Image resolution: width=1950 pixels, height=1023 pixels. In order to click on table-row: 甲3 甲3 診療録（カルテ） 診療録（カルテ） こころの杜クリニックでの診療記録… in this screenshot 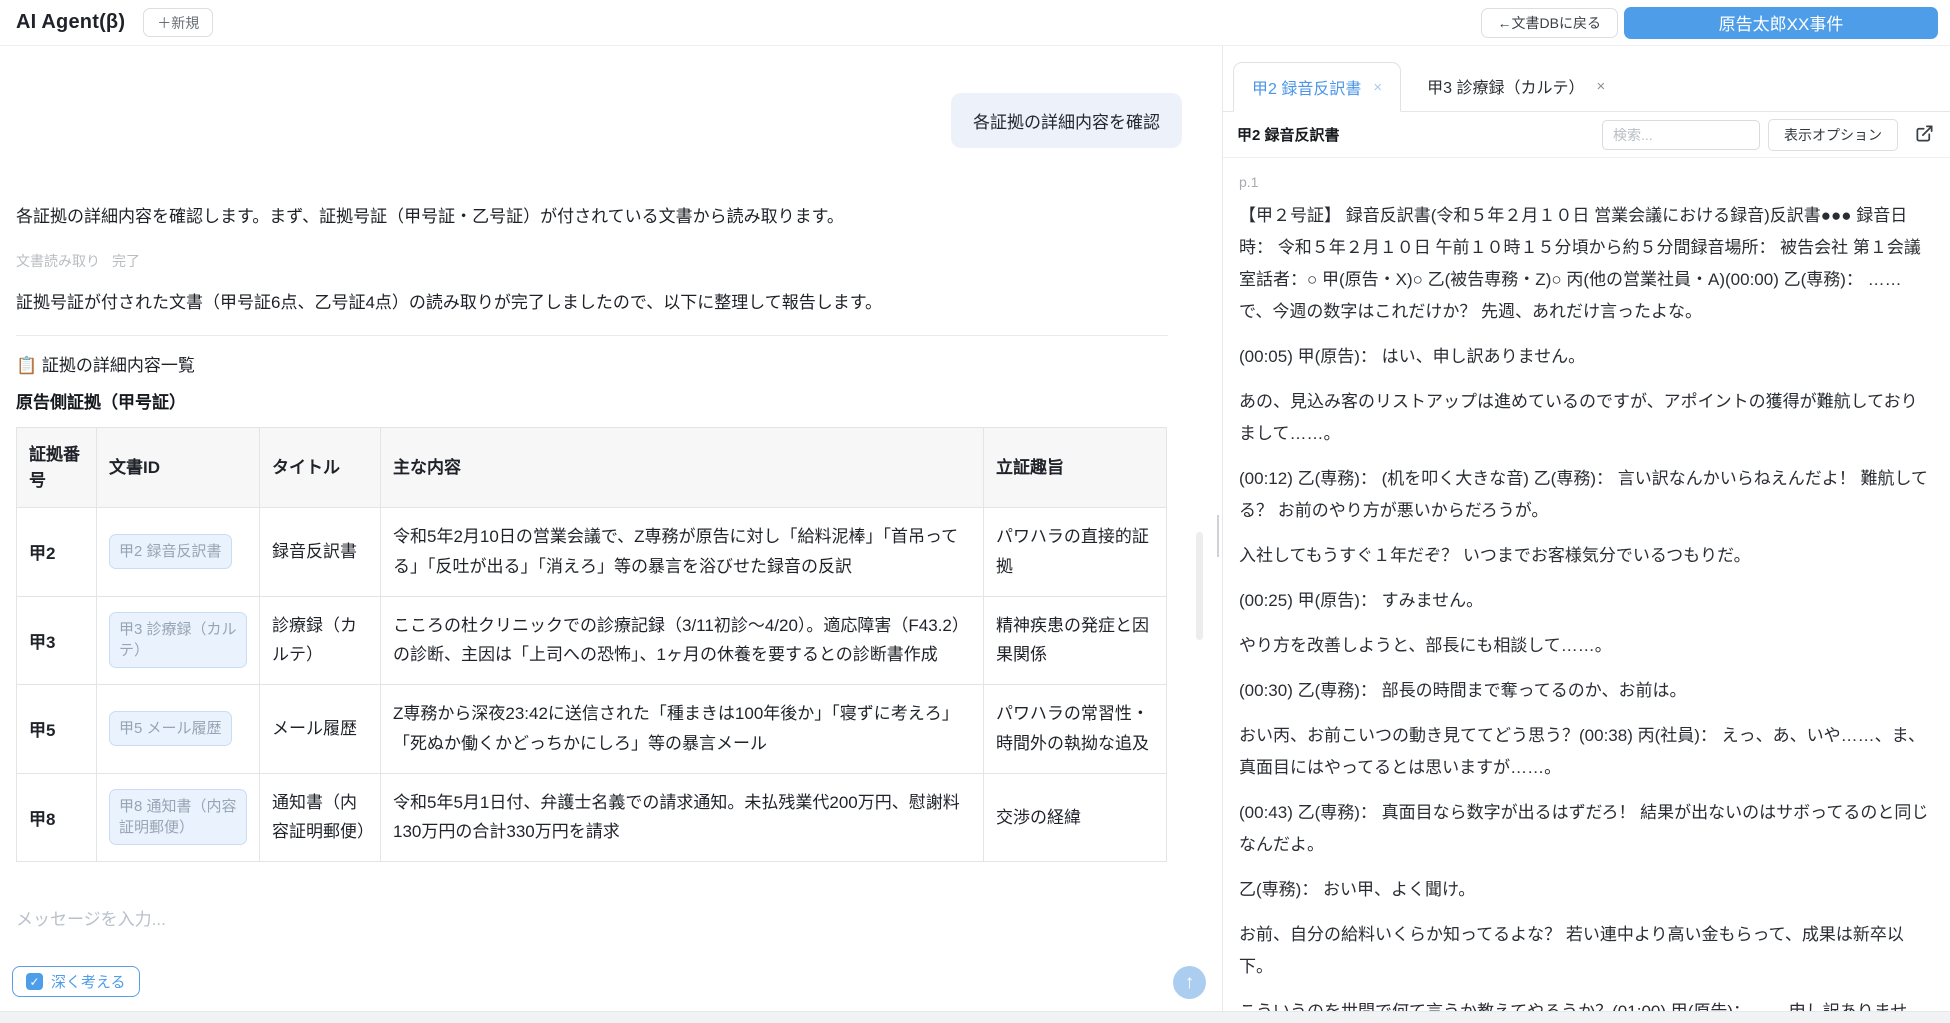, I will do `click(591, 640)`.